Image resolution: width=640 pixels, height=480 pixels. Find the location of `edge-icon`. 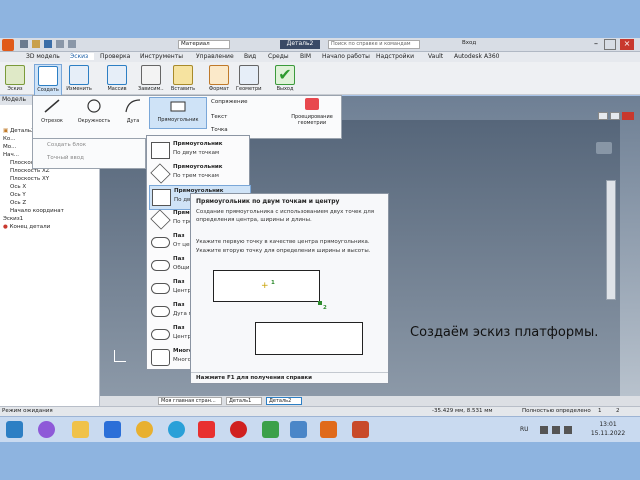

edge-icon is located at coordinates (176, 429).